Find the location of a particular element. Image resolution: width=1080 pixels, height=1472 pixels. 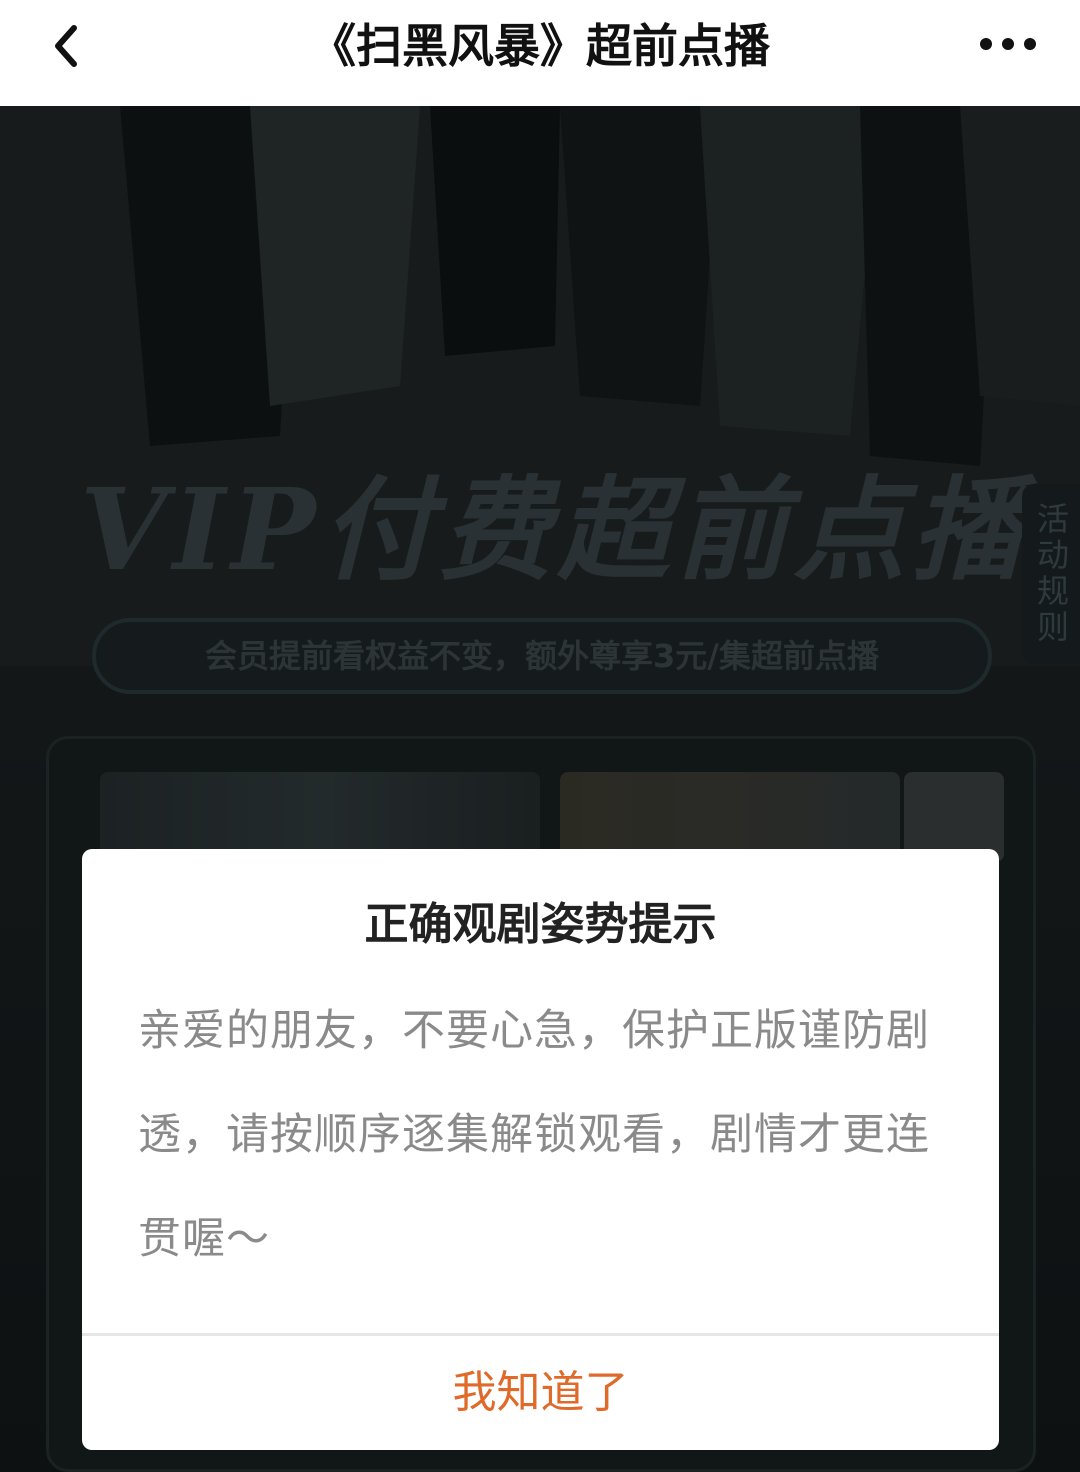

dialog-message: 亲爱的朋友，不要心急，保护正版谨防剧透，请按顺序逐集解锁观看，剧情才更连贯喔～ is located at coordinates (534, 1135).